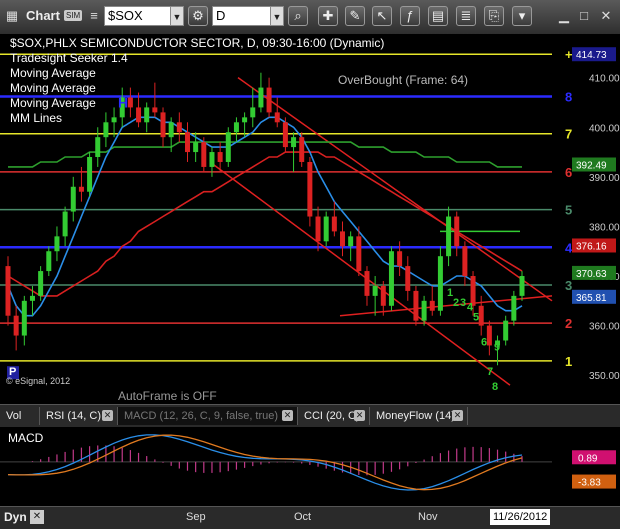 The width and height of the screenshot is (620, 529). Describe the element at coordinates (568, 97) in the screenshot. I see `mm-line-label: 8` at that location.